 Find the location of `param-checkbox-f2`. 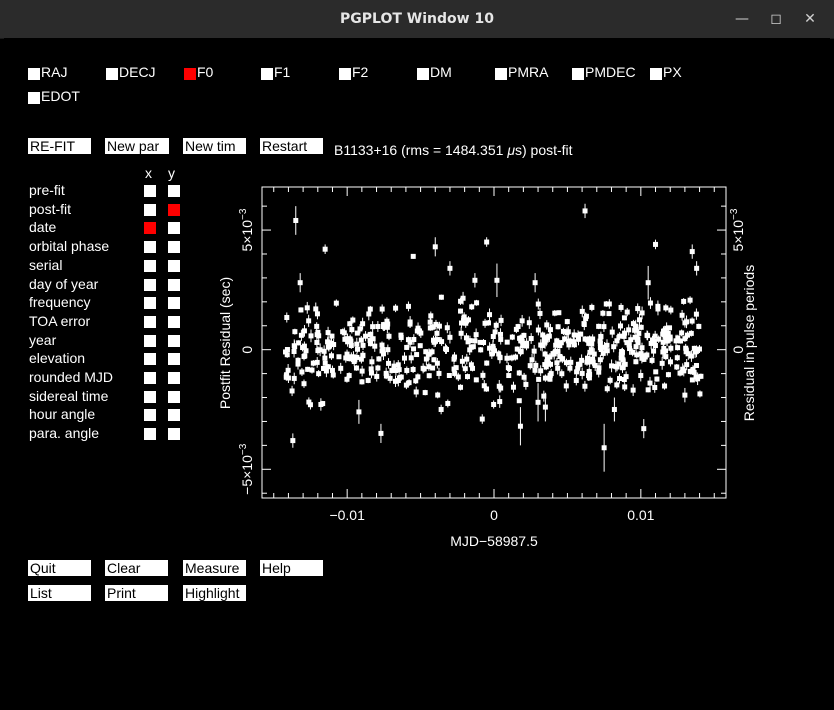

param-checkbox-f2 is located at coordinates (345, 74).